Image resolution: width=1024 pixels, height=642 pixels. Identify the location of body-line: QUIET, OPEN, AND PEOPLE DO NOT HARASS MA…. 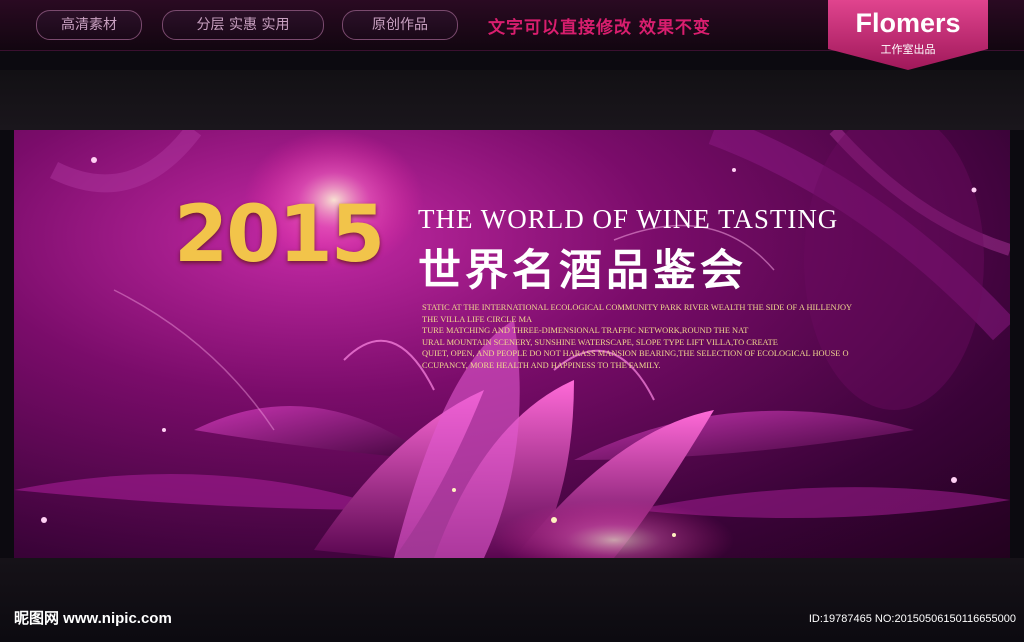
(635, 353).